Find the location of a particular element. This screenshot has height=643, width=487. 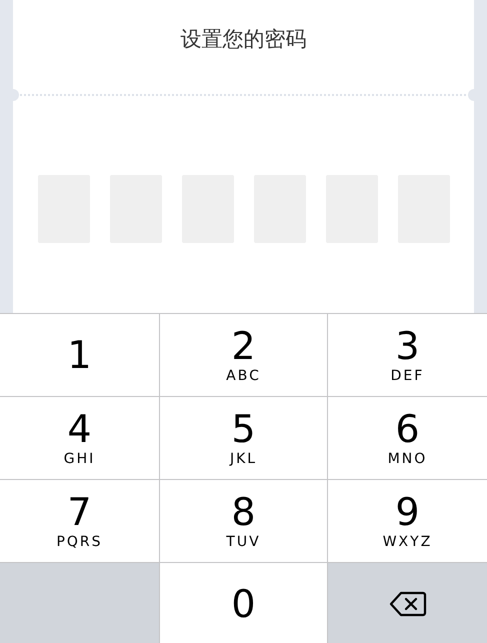

digit-key: 8 TUV is located at coordinates (244, 521).